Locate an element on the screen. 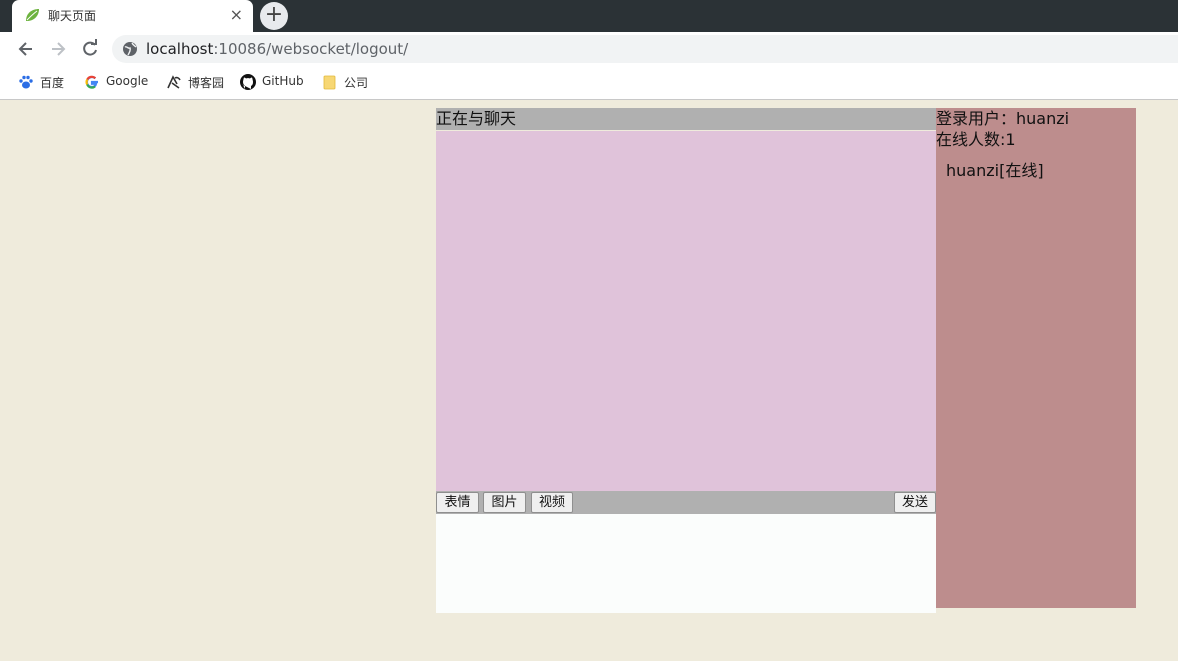  forward-arrow-icon is located at coordinates (58, 49).